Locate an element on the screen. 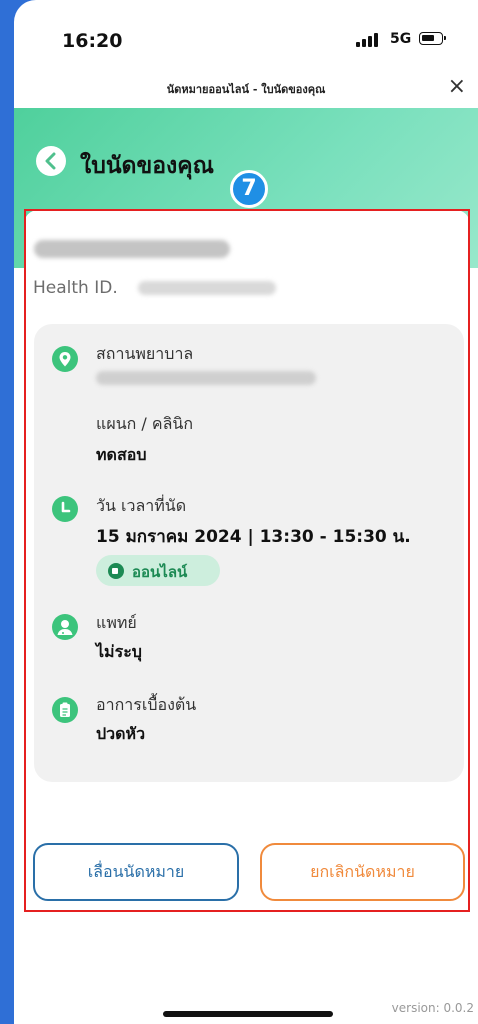  battery-icon is located at coordinates (432, 38).